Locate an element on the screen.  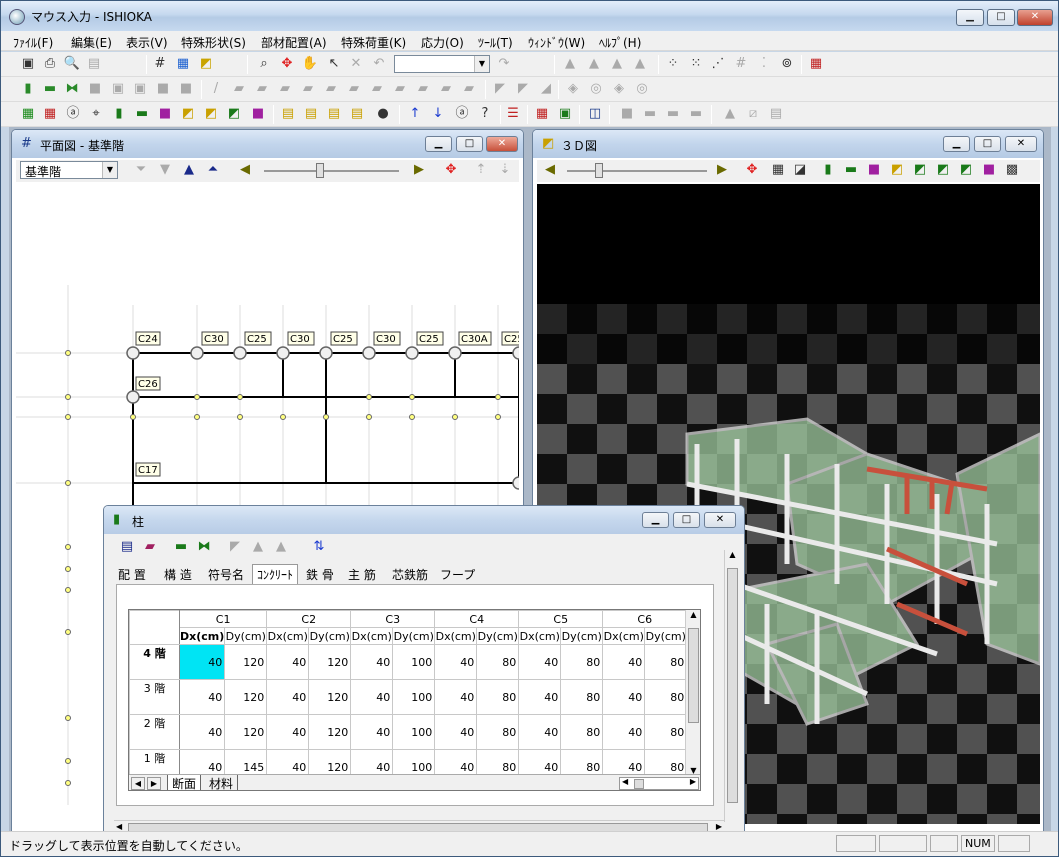
col-3d-icon: ▮ is located at coordinates (828, 170).